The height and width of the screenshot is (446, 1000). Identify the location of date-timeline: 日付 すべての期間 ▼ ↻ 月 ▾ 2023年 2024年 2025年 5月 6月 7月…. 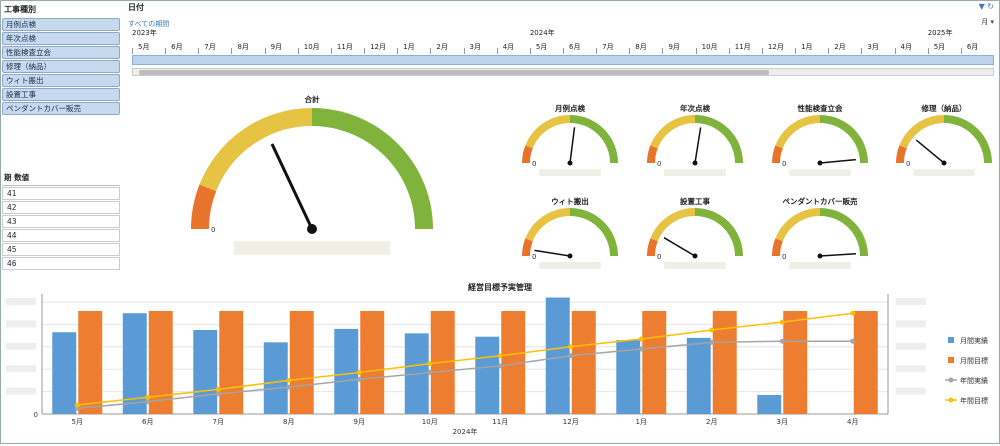
(561, 40).